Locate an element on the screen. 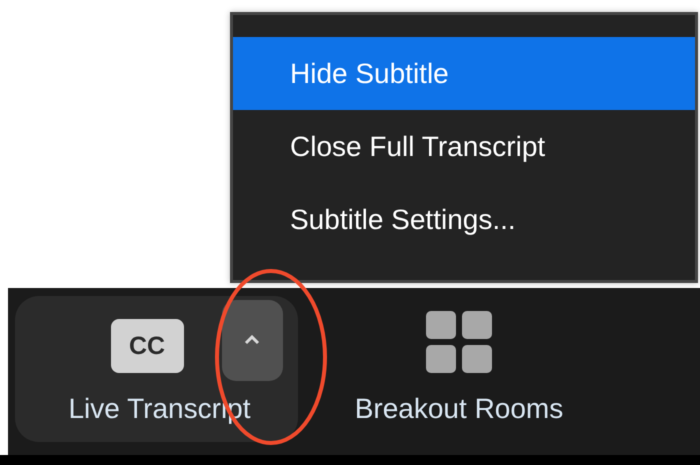 The width and height of the screenshot is (700, 465). caret-icon is located at coordinates (252, 340).